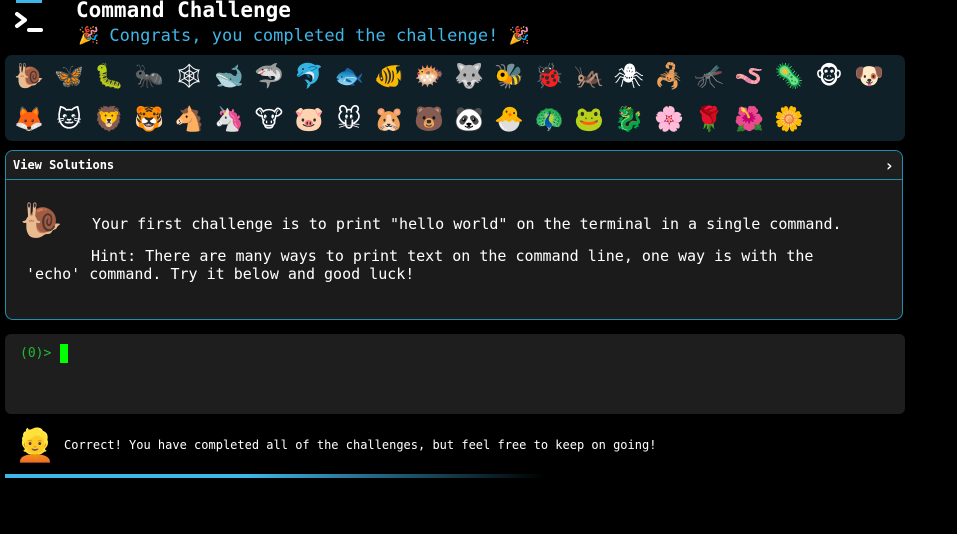  Describe the element at coordinates (455, 374) in the screenshot. I see `terminal-input: (0)>` at that location.